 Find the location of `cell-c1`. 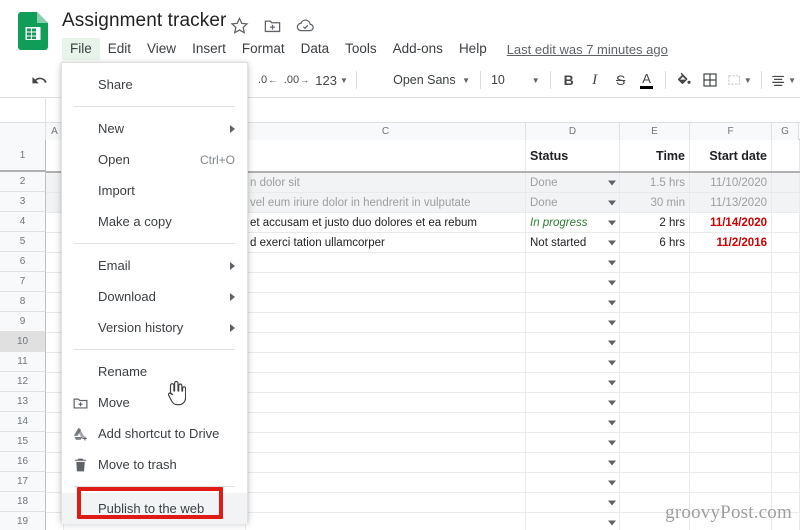

cell-c1 is located at coordinates (386, 155).